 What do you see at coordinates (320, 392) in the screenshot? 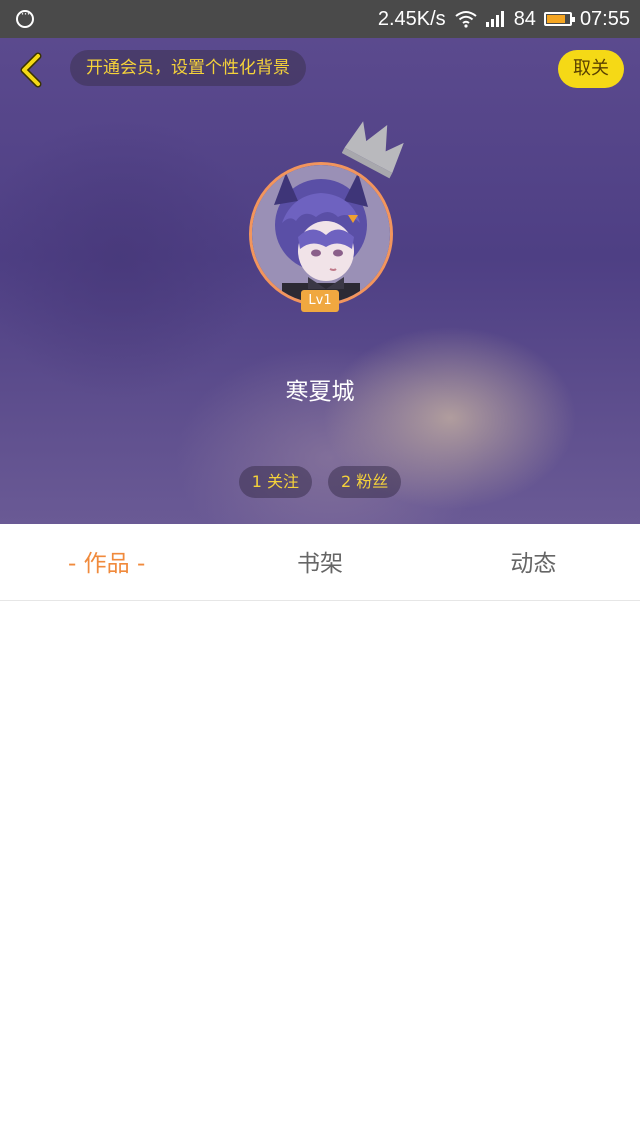
I see `username: 寒夏城` at bounding box center [320, 392].